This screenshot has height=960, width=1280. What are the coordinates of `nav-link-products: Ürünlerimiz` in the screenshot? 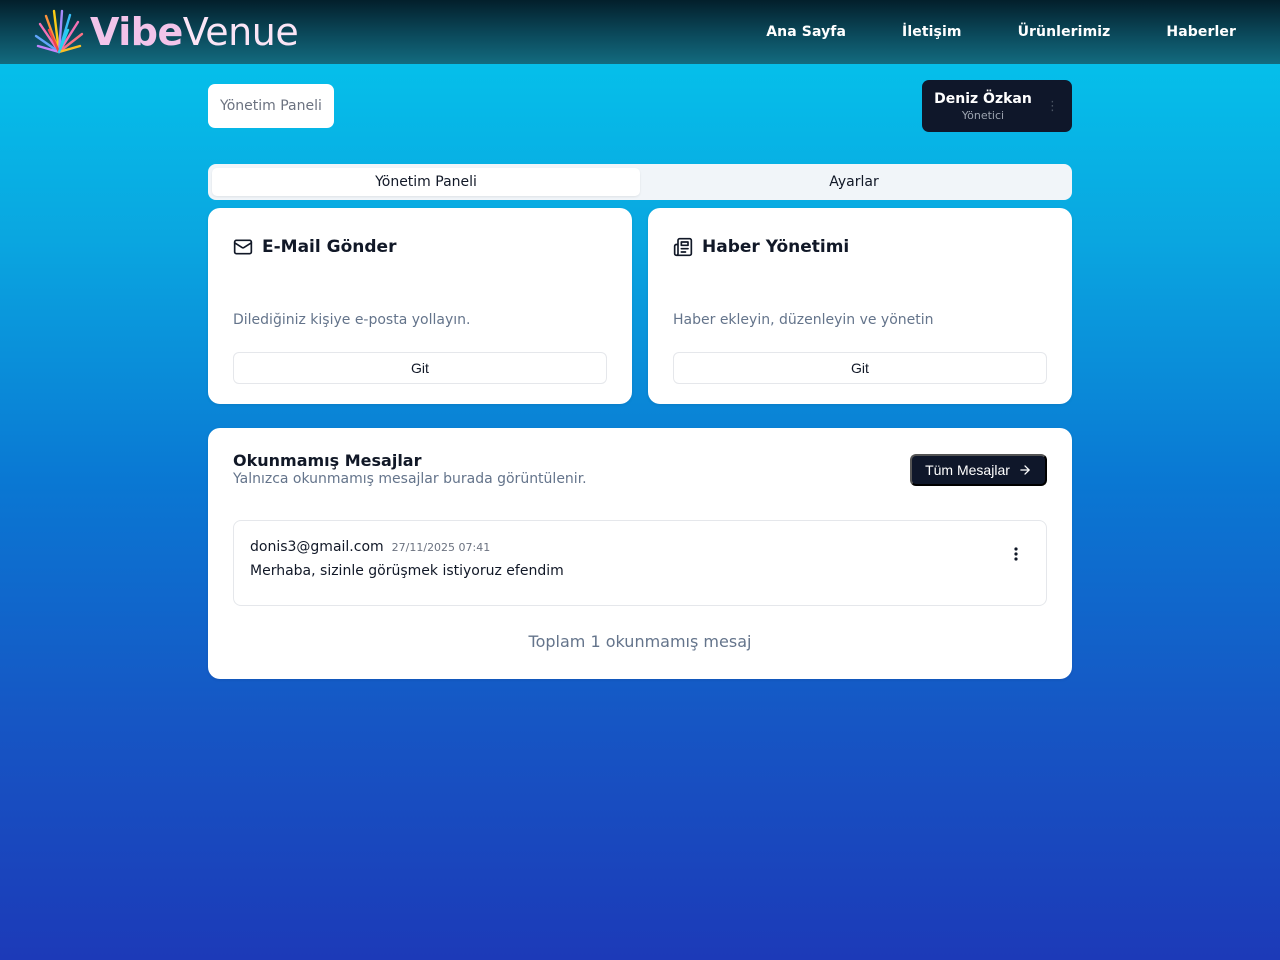 It's located at (1064, 32).